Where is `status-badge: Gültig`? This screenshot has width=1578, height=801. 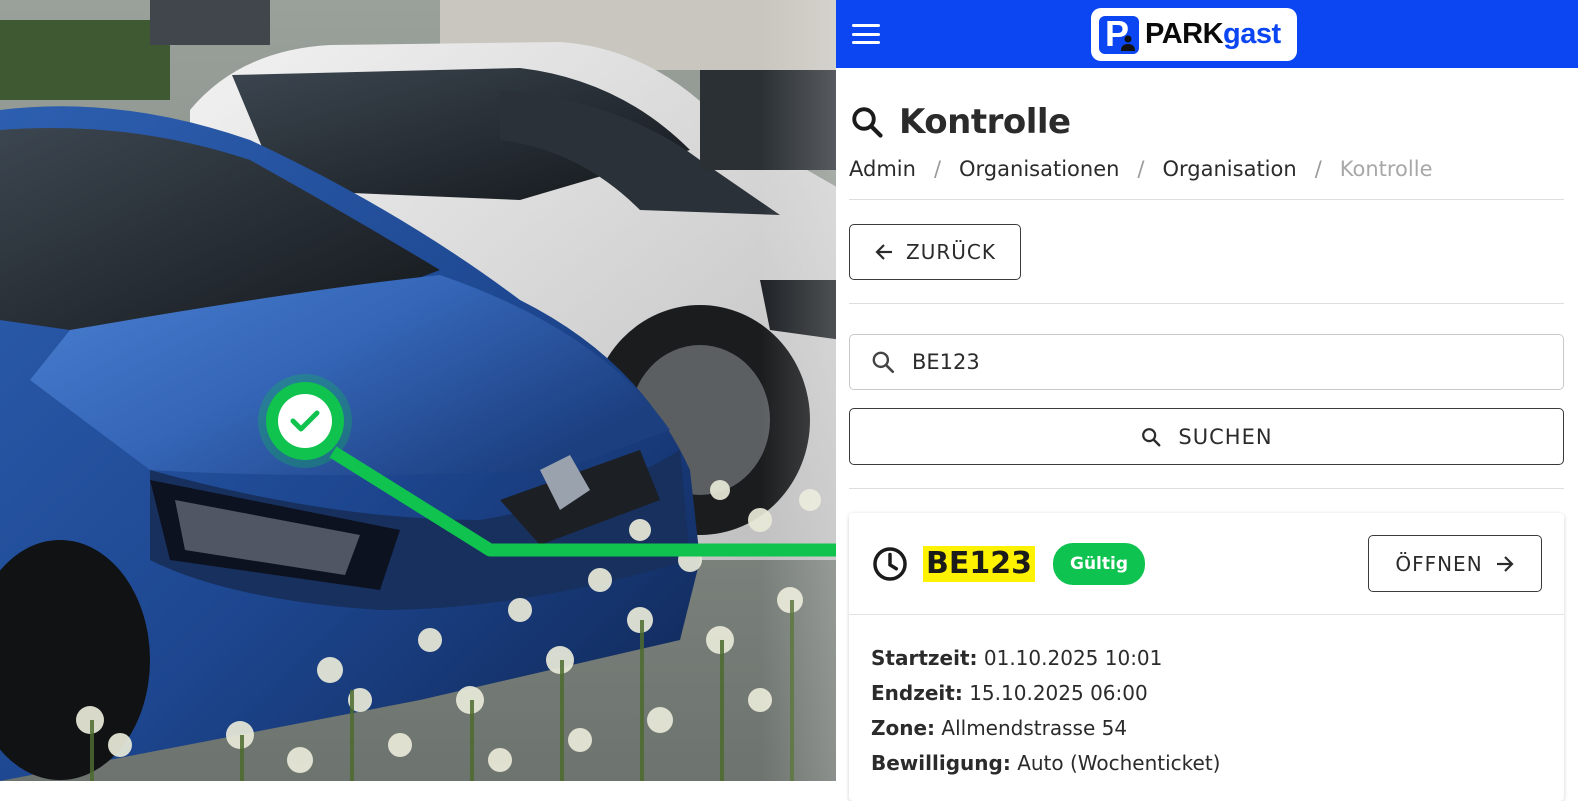 status-badge: Gültig is located at coordinates (1098, 563).